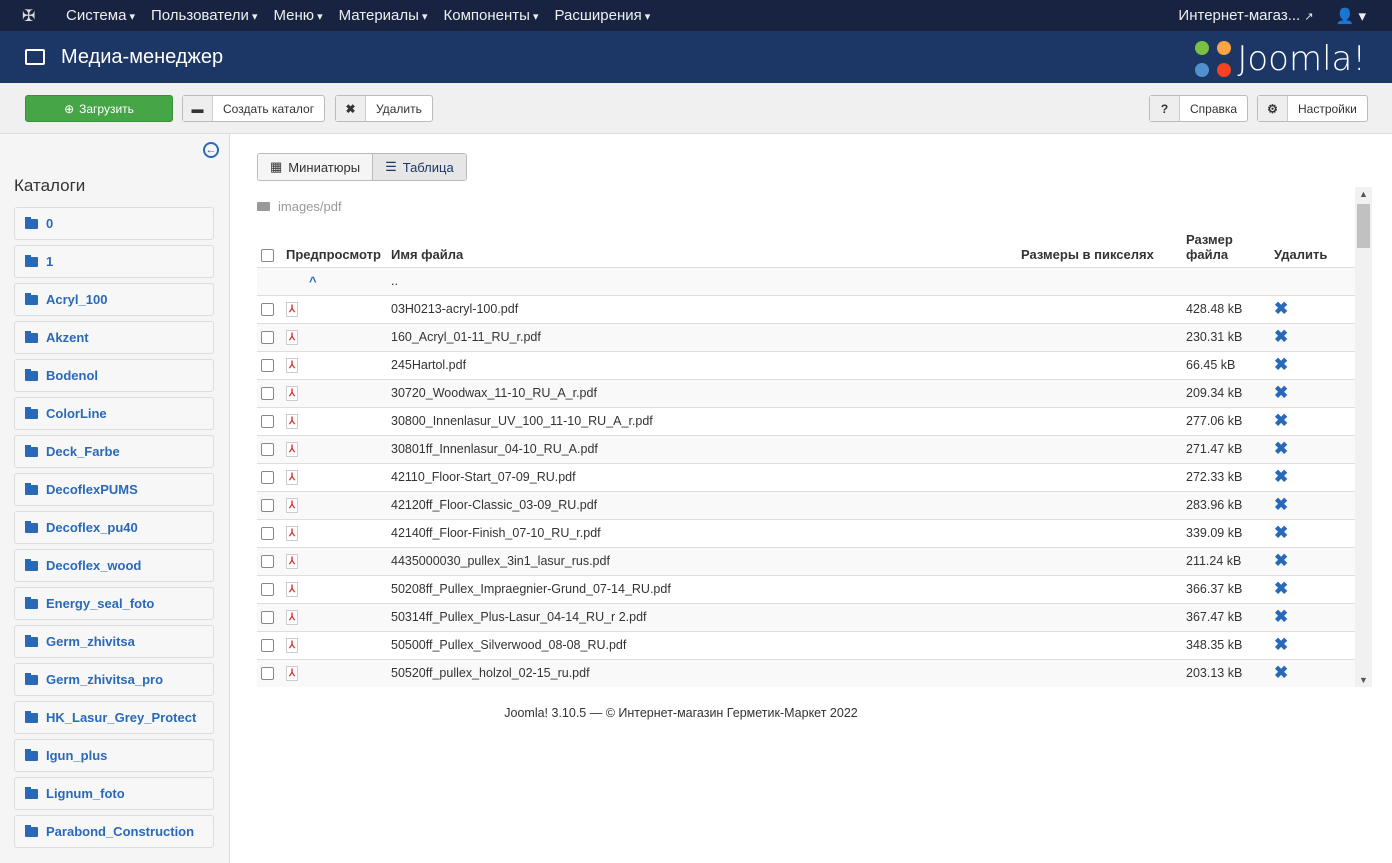 The image size is (1392, 863). Describe the element at coordinates (1273, 108) in the screenshot. I see `gear-icon: ⚙` at that location.